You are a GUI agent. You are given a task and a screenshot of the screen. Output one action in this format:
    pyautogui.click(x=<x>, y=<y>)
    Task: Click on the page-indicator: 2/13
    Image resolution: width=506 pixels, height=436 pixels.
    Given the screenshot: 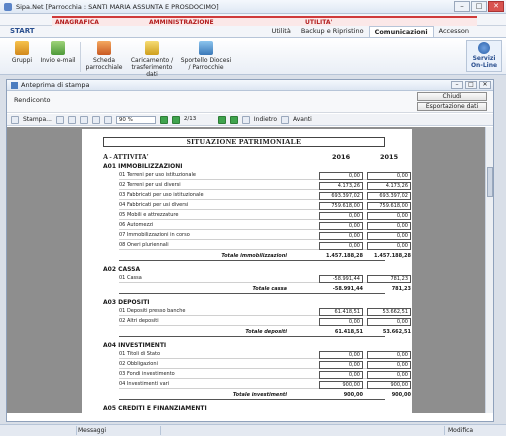 What is the action you would take?
    pyautogui.click(x=199, y=120)
    